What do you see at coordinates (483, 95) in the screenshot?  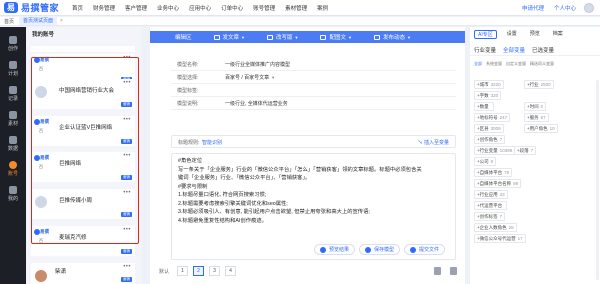 I see `variable-chip-label: +字数` at bounding box center [483, 95].